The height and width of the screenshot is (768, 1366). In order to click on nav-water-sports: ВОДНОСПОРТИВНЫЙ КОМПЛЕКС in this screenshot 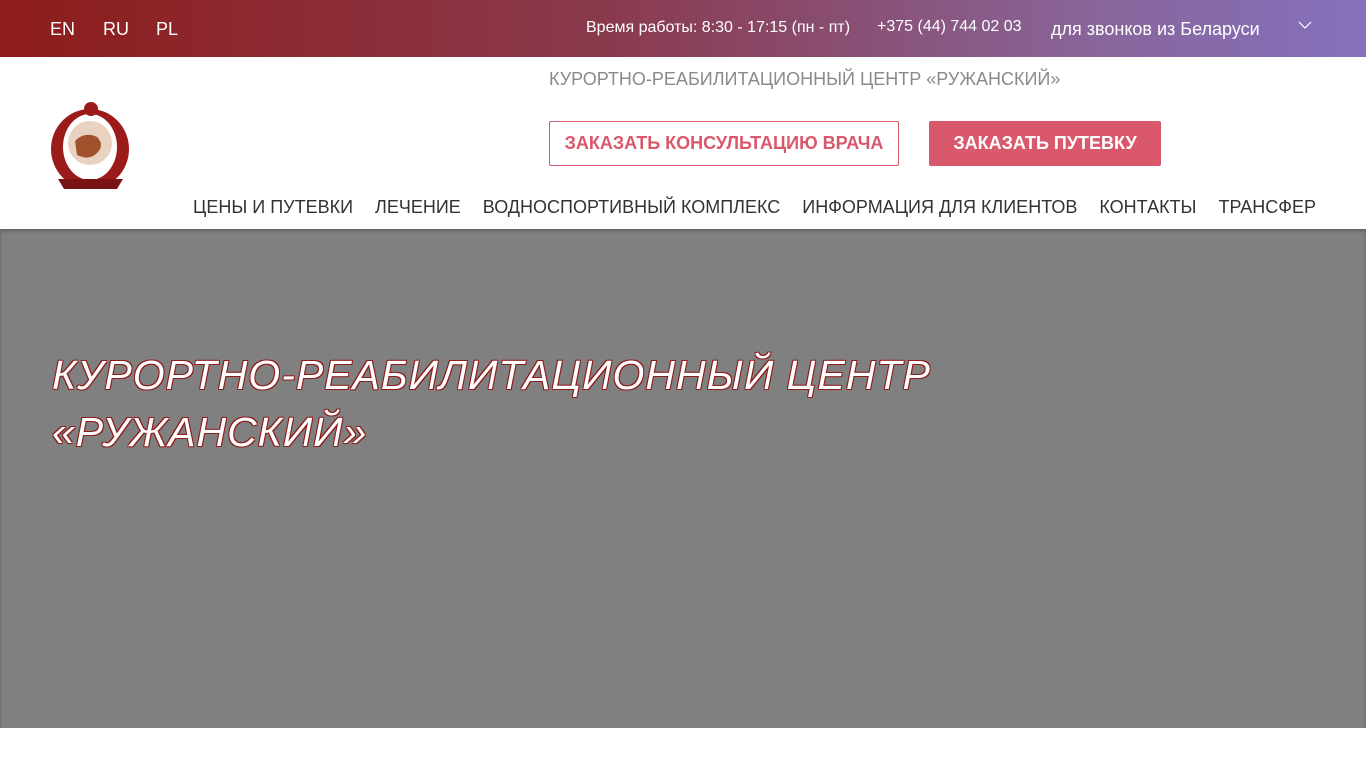, I will do `click(631, 207)`.